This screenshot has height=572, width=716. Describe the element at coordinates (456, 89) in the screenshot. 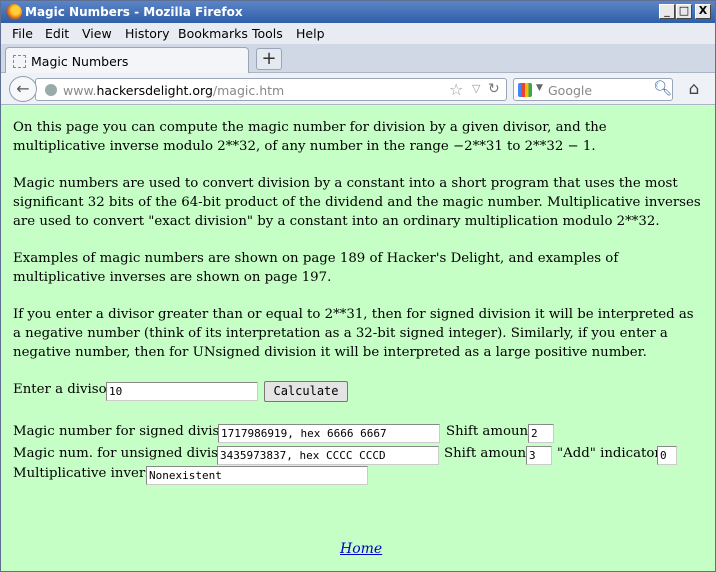

I see `bookmark-star-icon: ☆` at that location.